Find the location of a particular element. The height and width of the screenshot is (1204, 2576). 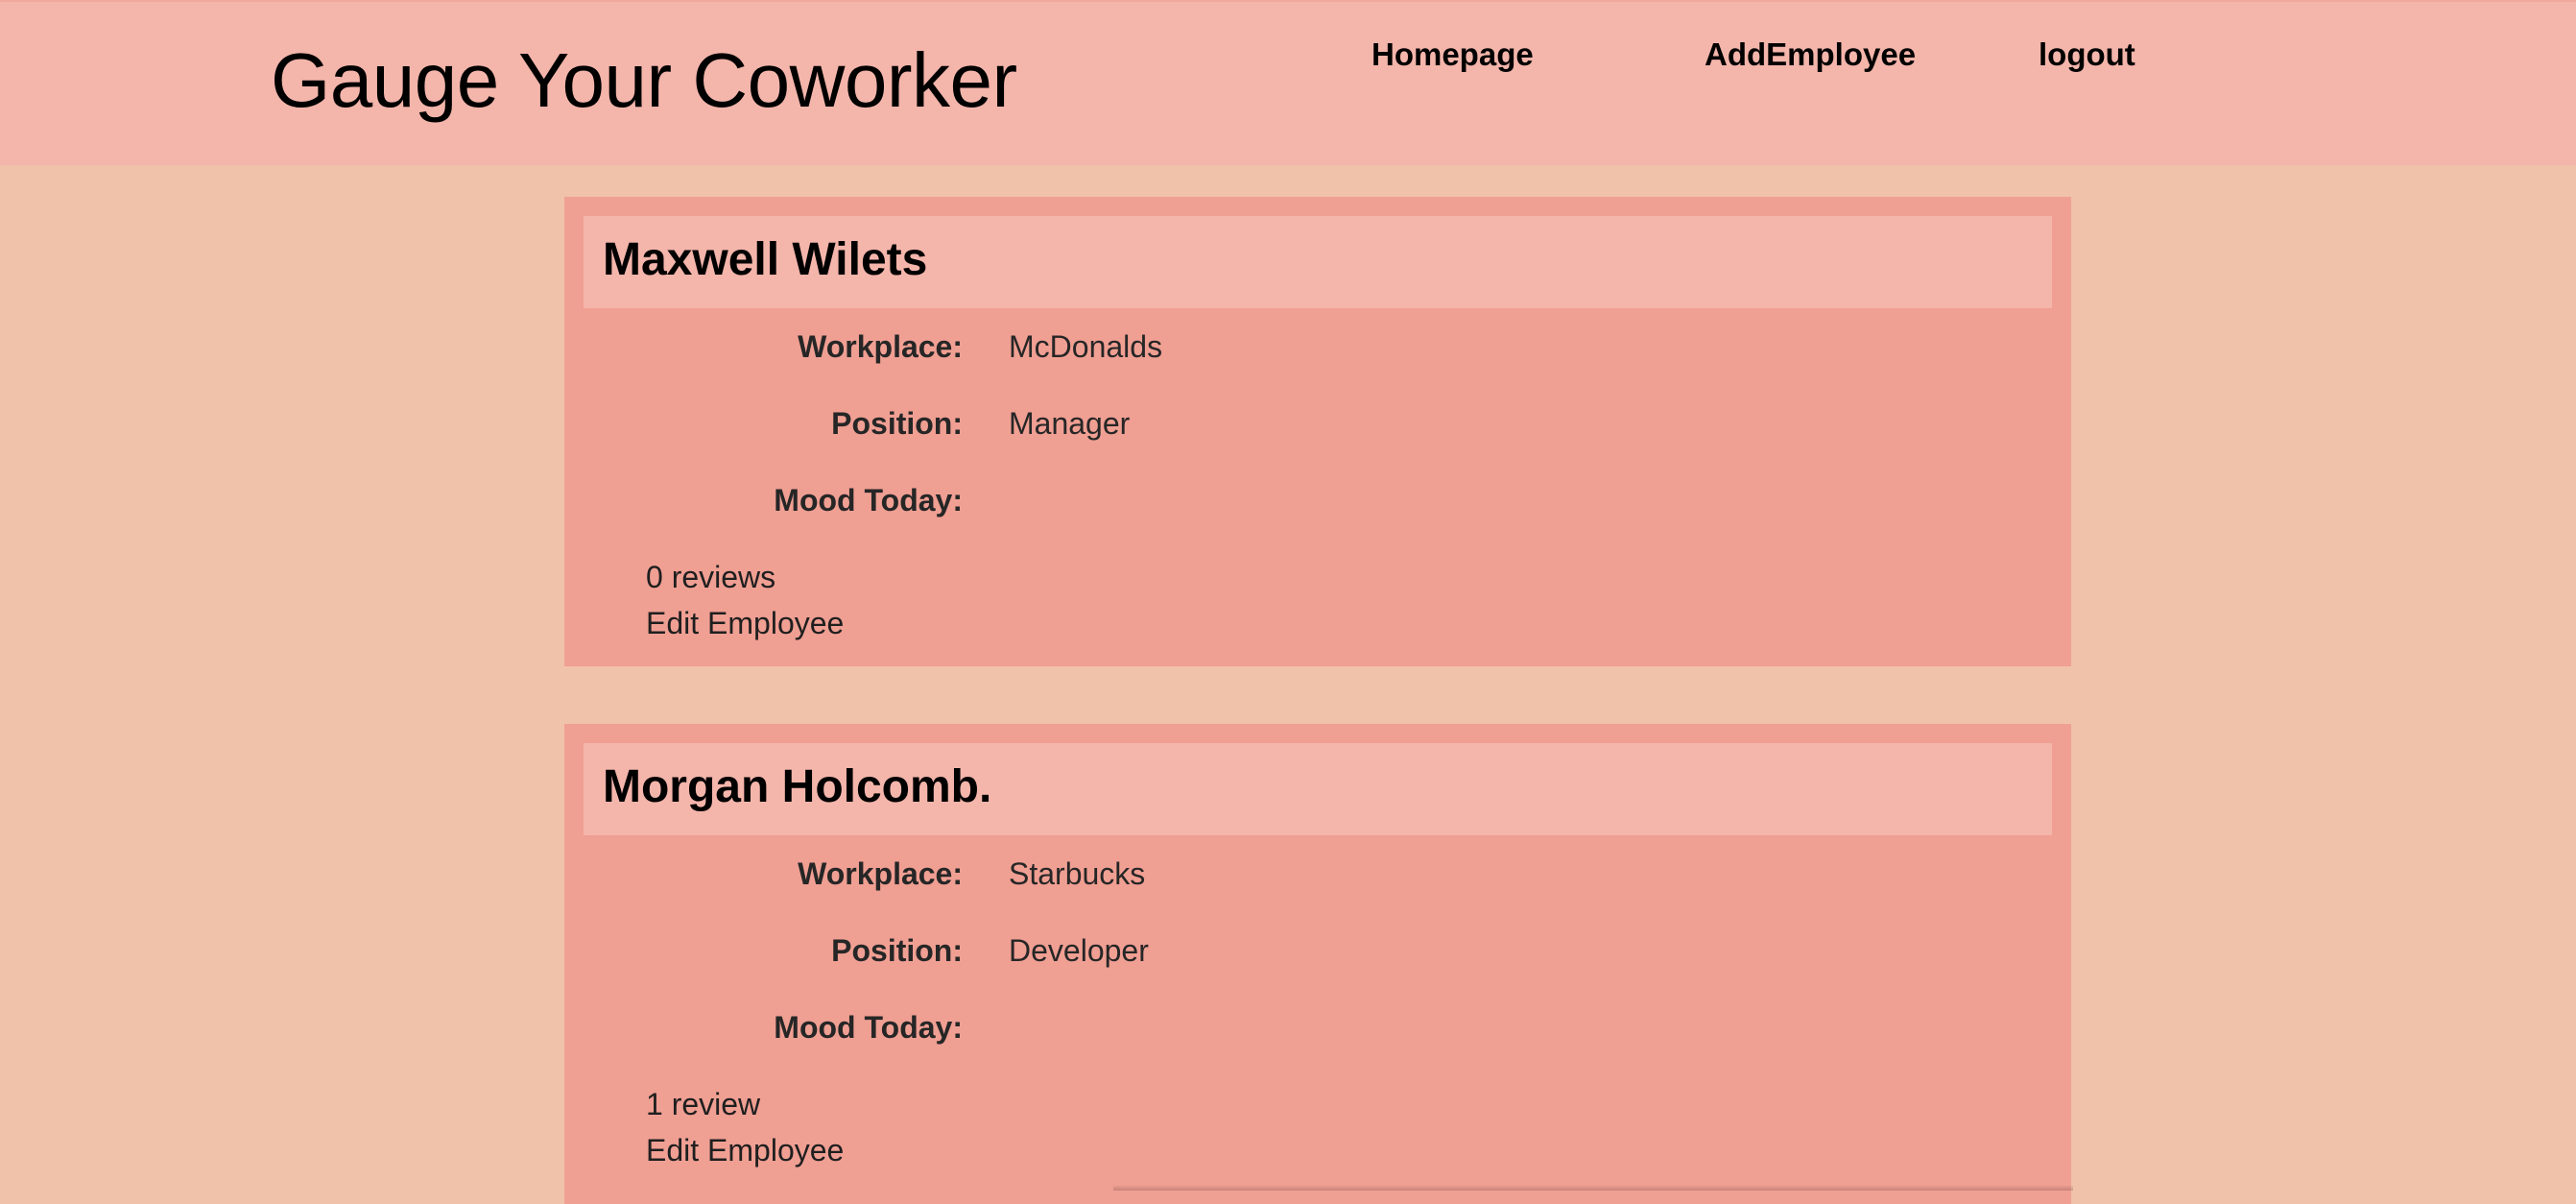

employee-card-header: Morgan Holcomb. is located at coordinates (1318, 789).